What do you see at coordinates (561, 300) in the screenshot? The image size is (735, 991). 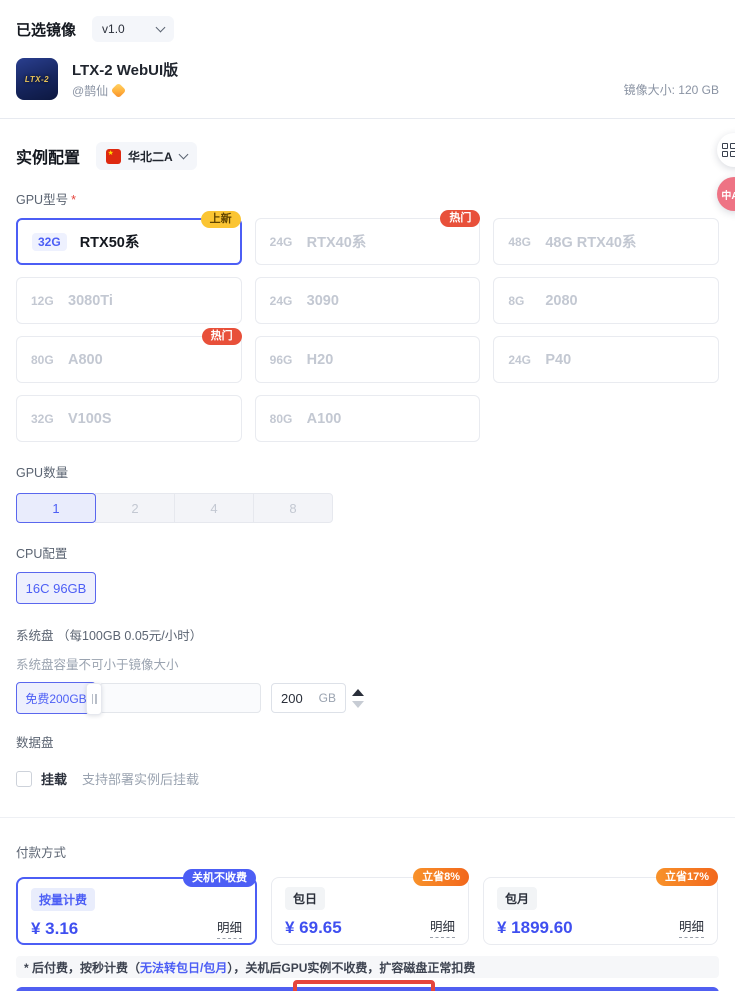 I see `gpu-name: 2080` at bounding box center [561, 300].